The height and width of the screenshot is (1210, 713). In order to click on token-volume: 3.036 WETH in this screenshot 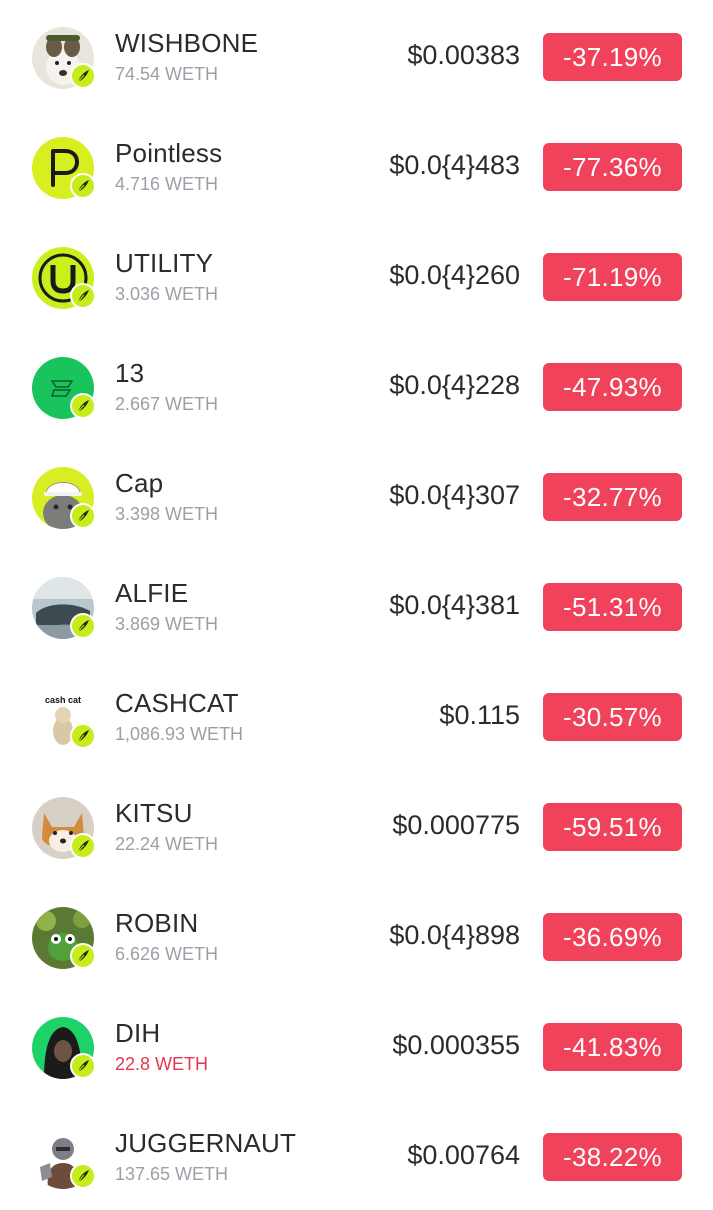, I will do `click(167, 294)`.